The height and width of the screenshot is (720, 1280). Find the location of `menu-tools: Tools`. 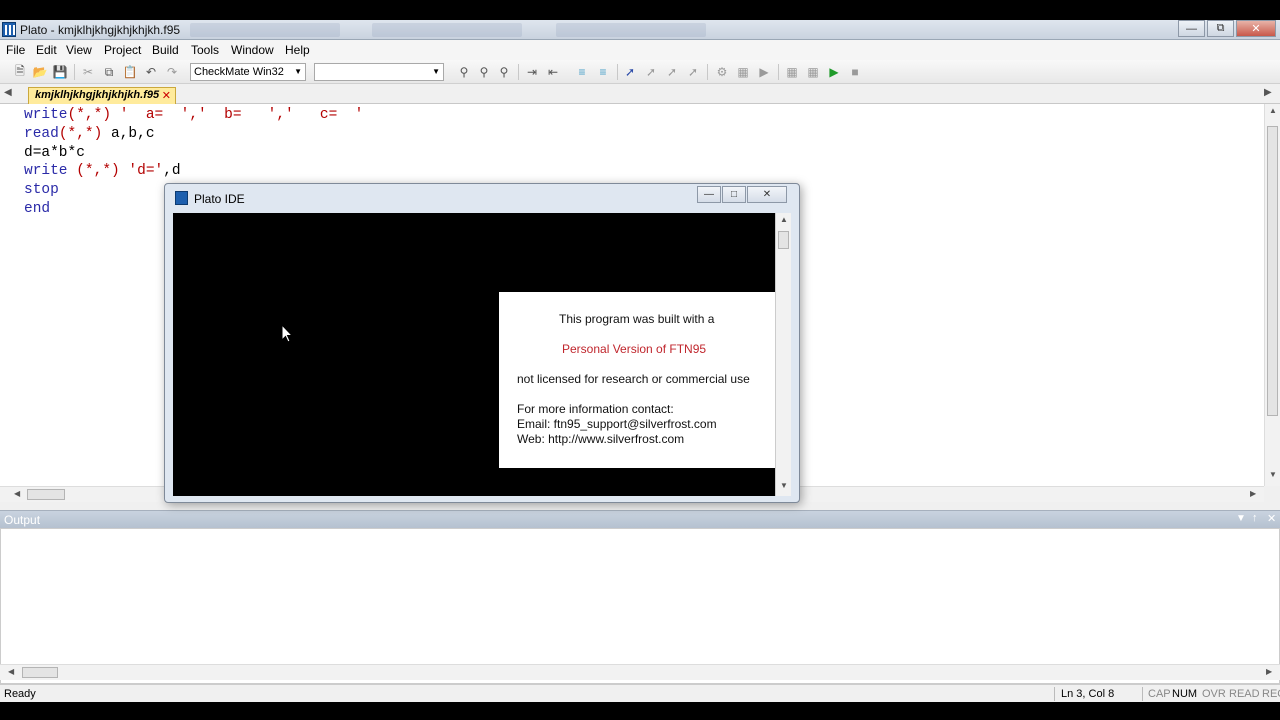

menu-tools: Tools is located at coordinates (205, 50).